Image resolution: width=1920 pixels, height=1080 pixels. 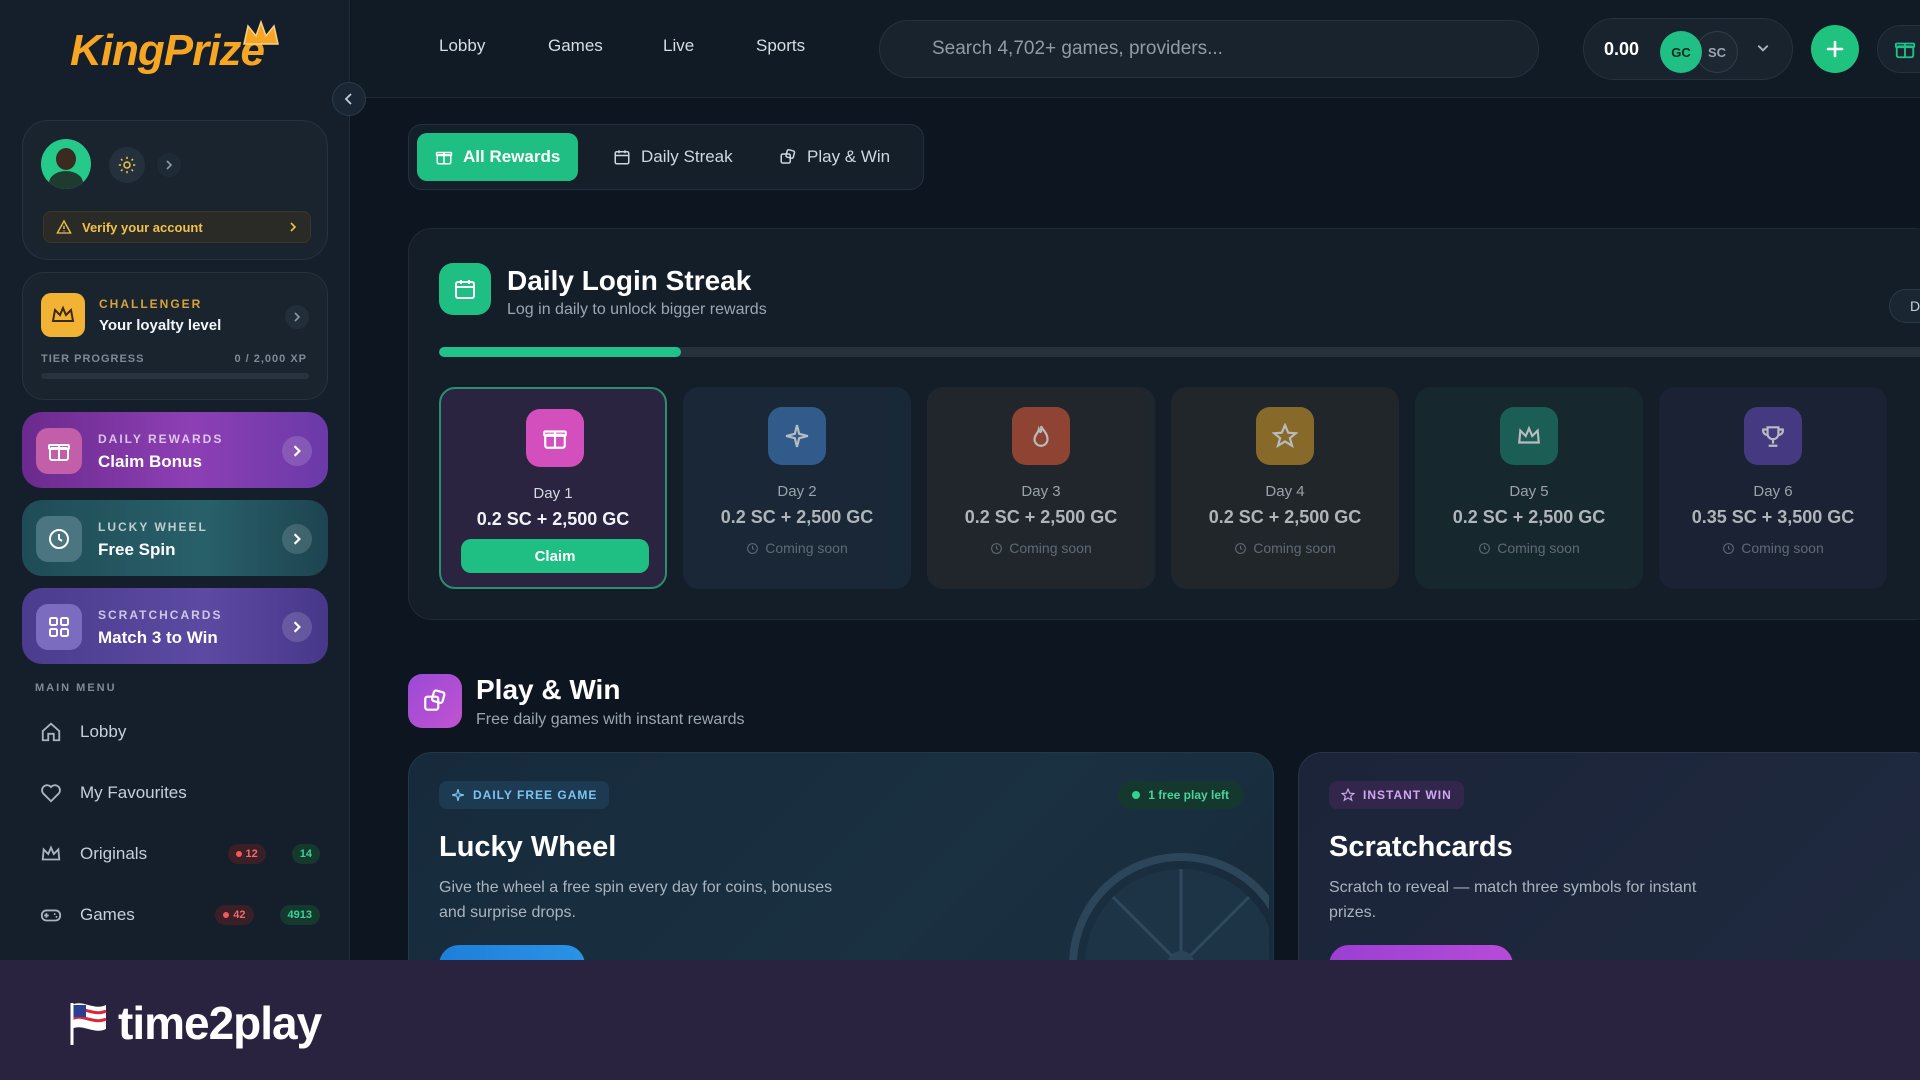 I want to click on daily-rewards-promo: DAILY REWARDS Claim Bonus, so click(x=175, y=450).